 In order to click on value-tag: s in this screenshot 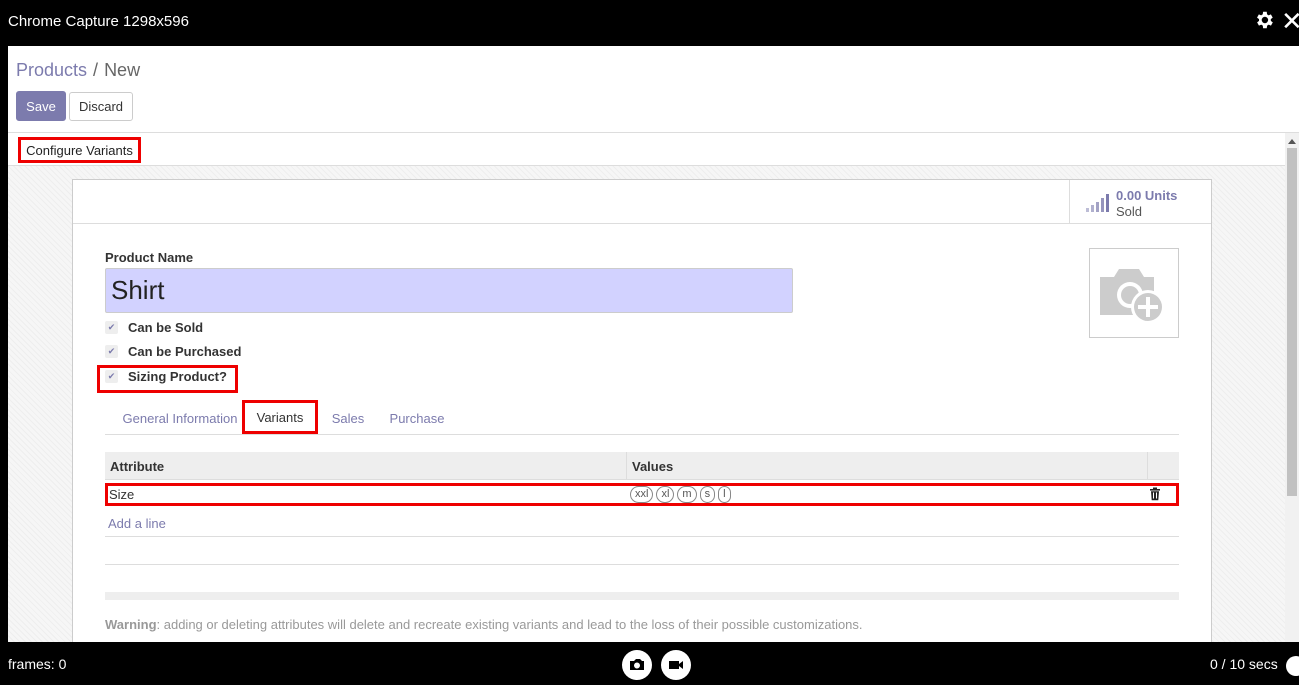, I will do `click(707, 494)`.